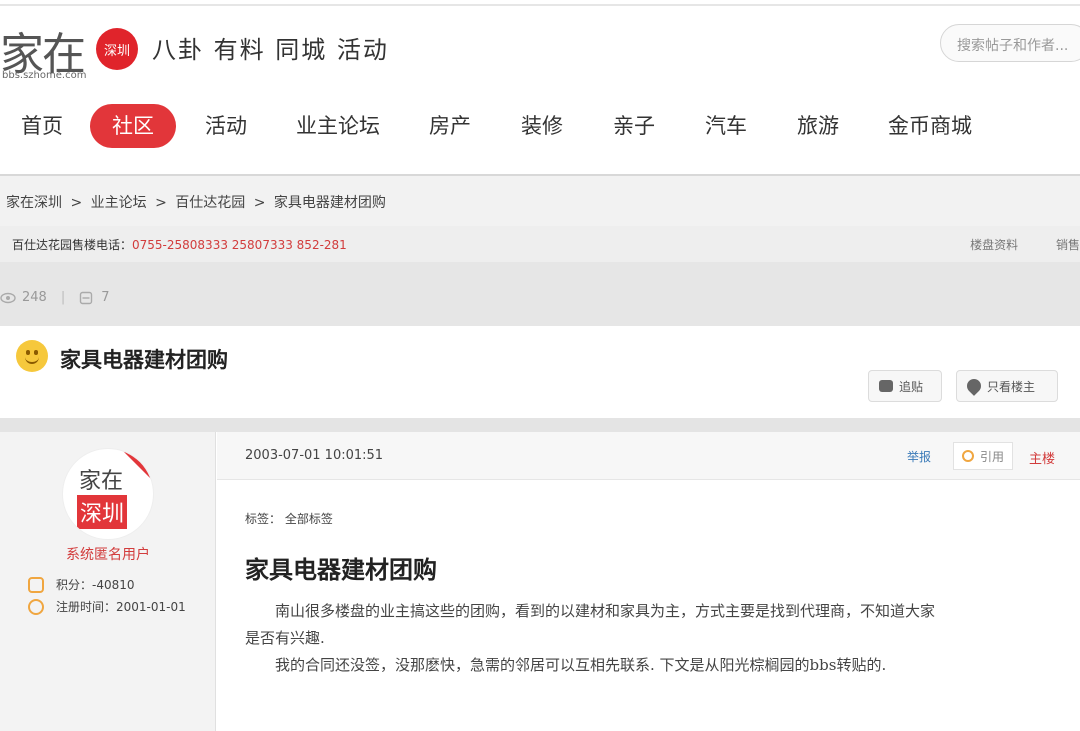 This screenshot has height=731, width=1080. Describe the element at coordinates (726, 126) in the screenshot. I see `nav-item-auto: 汽车` at that location.